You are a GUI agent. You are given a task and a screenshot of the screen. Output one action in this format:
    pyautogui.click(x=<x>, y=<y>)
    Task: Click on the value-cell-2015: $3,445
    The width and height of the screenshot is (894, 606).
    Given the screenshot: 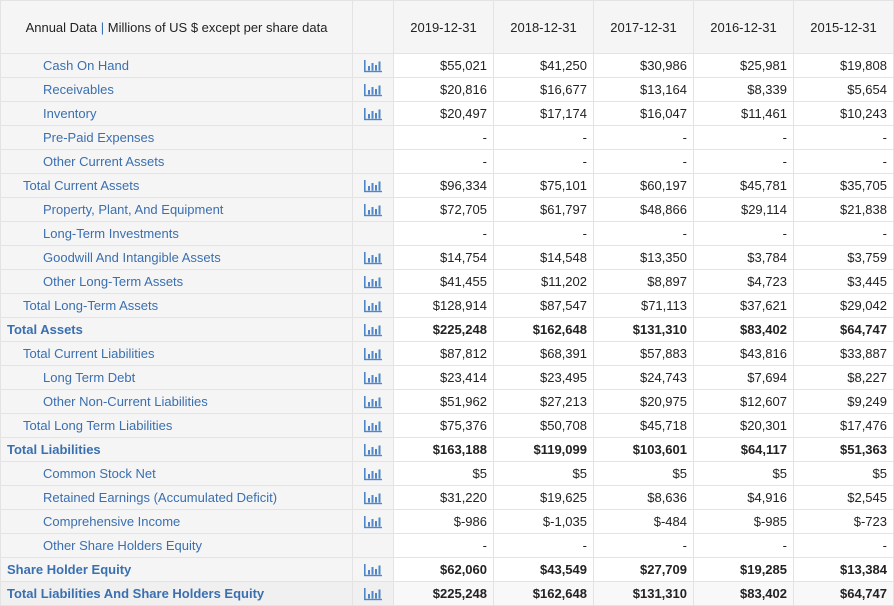 What is the action you would take?
    pyautogui.click(x=843, y=281)
    